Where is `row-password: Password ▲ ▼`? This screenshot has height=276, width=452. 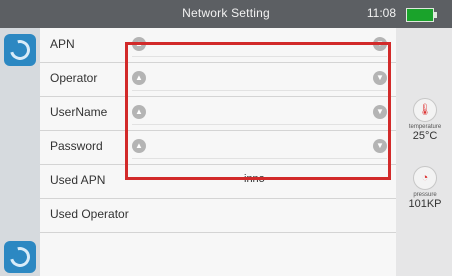 row-password: Password ▲ ▼ is located at coordinates (218, 147).